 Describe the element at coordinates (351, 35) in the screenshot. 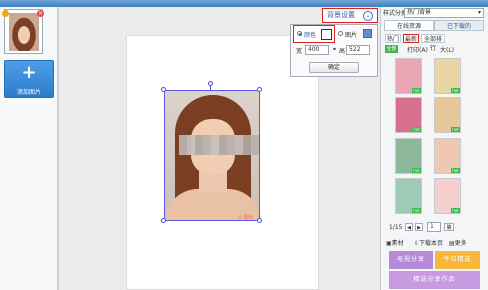

I see `image-label: 图片` at that location.